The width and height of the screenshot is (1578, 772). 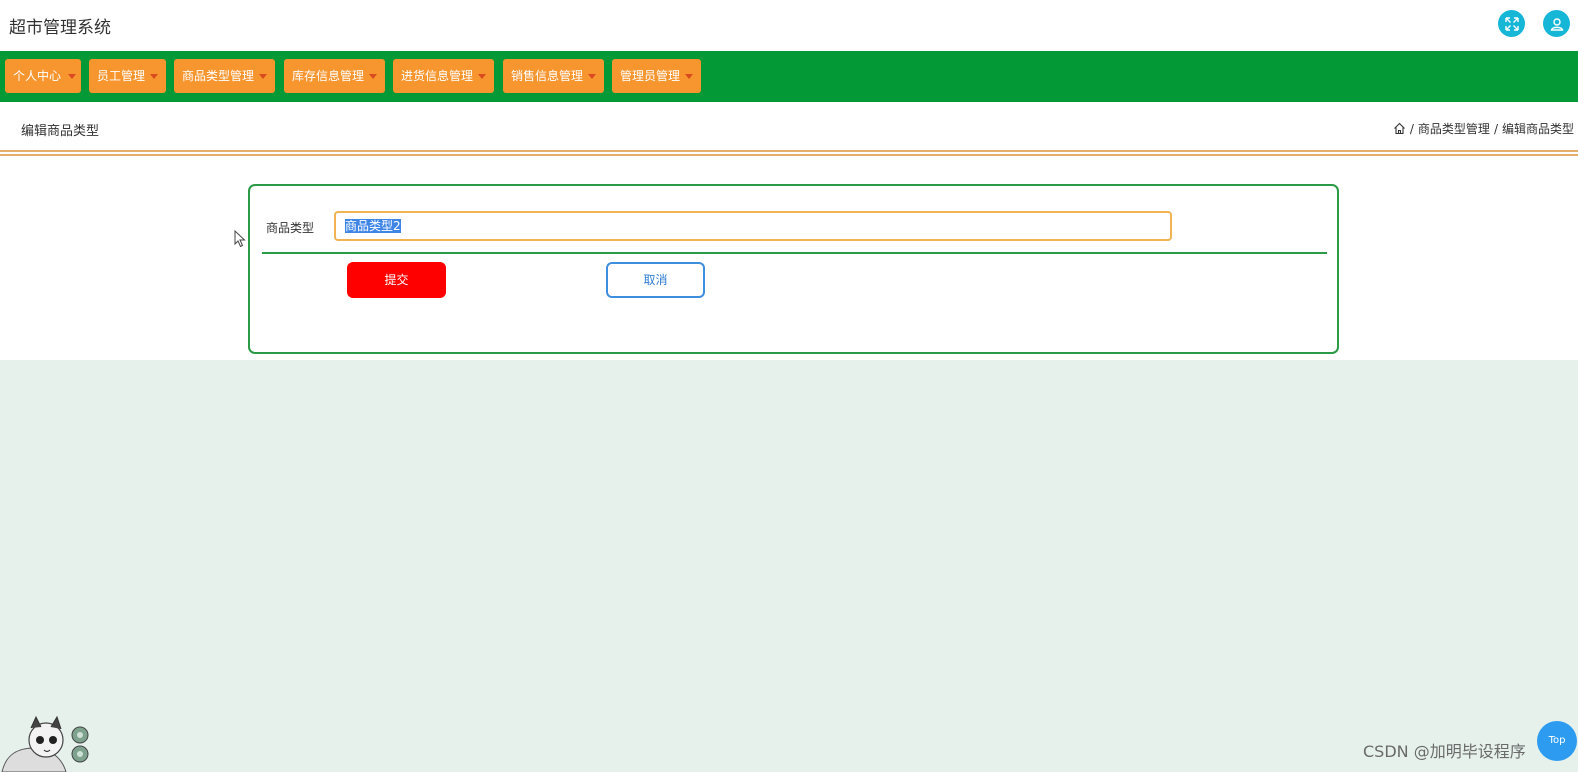 I want to click on mouse-cursor-icon, so click(x=240, y=239).